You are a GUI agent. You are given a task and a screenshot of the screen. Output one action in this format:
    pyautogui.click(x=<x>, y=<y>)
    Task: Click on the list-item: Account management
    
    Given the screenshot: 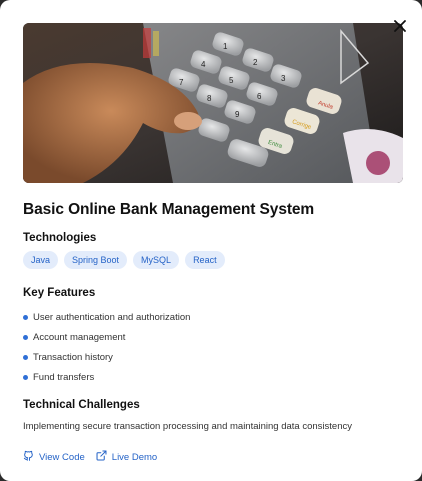 What is the action you would take?
    pyautogui.click(x=106, y=337)
    